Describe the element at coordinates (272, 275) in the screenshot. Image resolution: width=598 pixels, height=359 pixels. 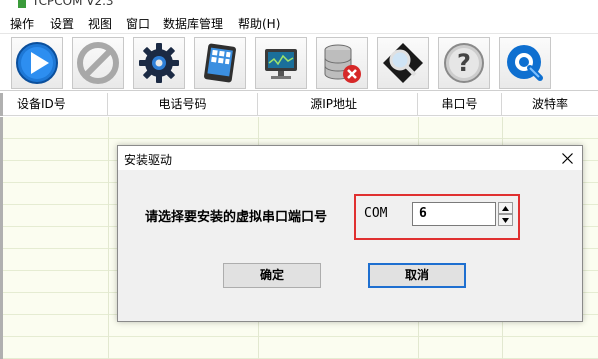
I see `ok-button: 确定` at that location.